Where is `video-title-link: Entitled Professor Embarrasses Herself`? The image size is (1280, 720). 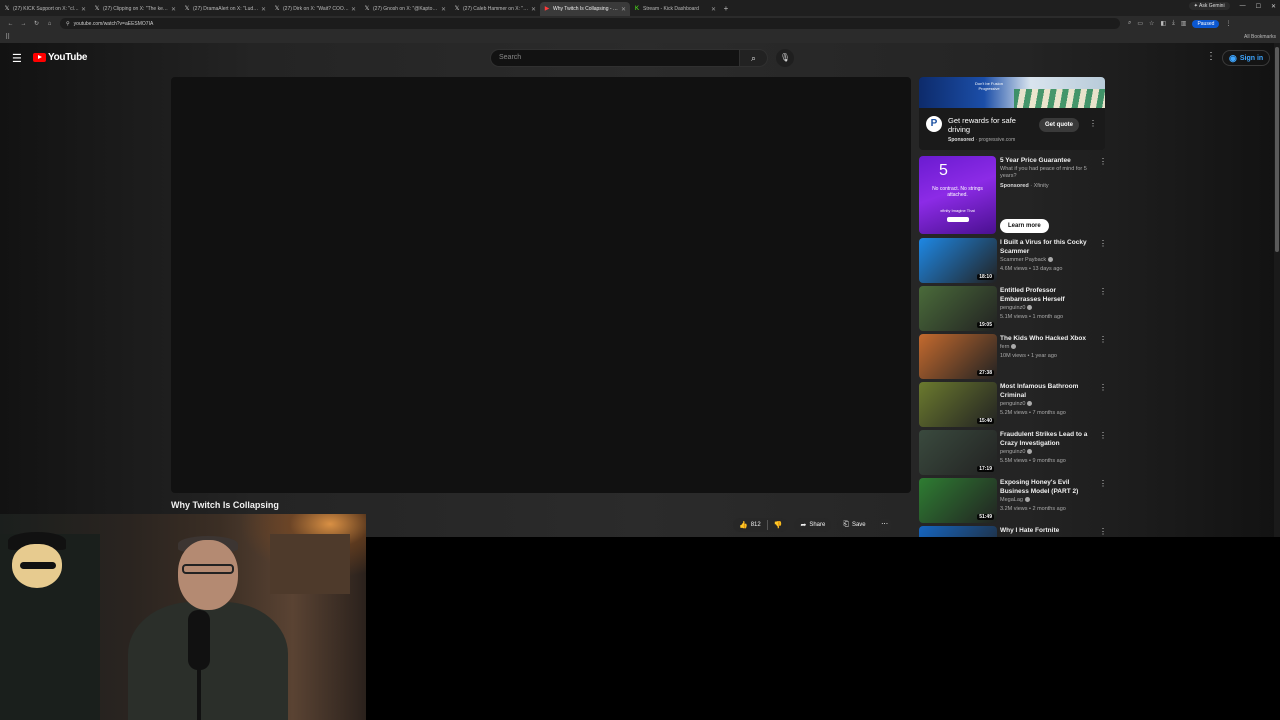
video-title-link: Entitled Professor Embarrasses Herself is located at coordinates (1046, 295).